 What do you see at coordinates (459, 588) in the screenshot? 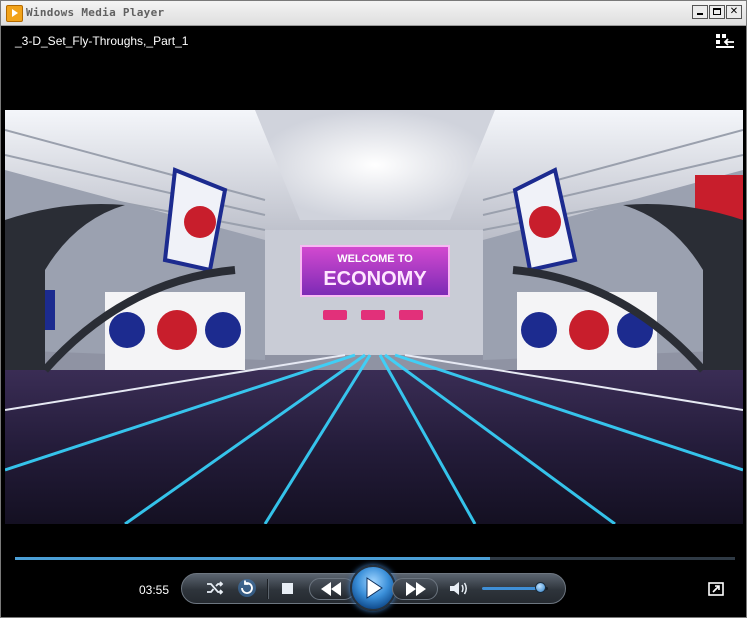
I see `speaker-icon` at bounding box center [459, 588].